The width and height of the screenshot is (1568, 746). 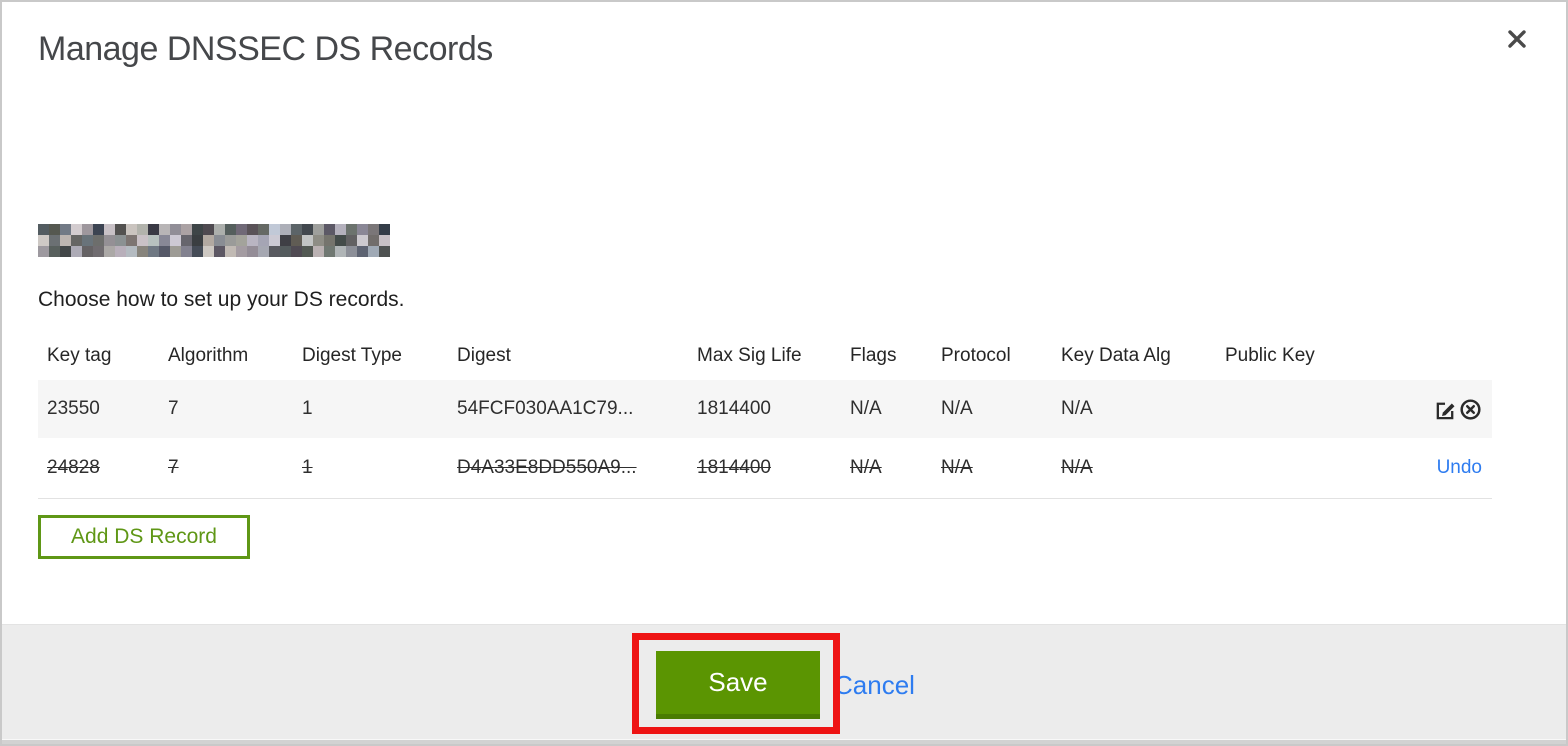 I want to click on close-icon, so click(x=1517, y=39).